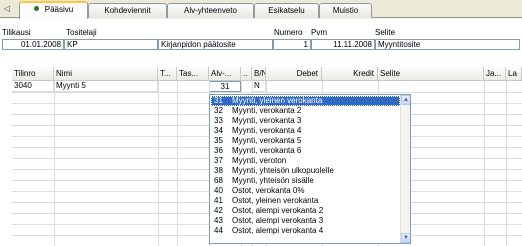 This screenshot has height=246, width=522. I want to click on dropdown-item: 38 Myynti, yhteisön ulkopuolelle, so click(305, 171).